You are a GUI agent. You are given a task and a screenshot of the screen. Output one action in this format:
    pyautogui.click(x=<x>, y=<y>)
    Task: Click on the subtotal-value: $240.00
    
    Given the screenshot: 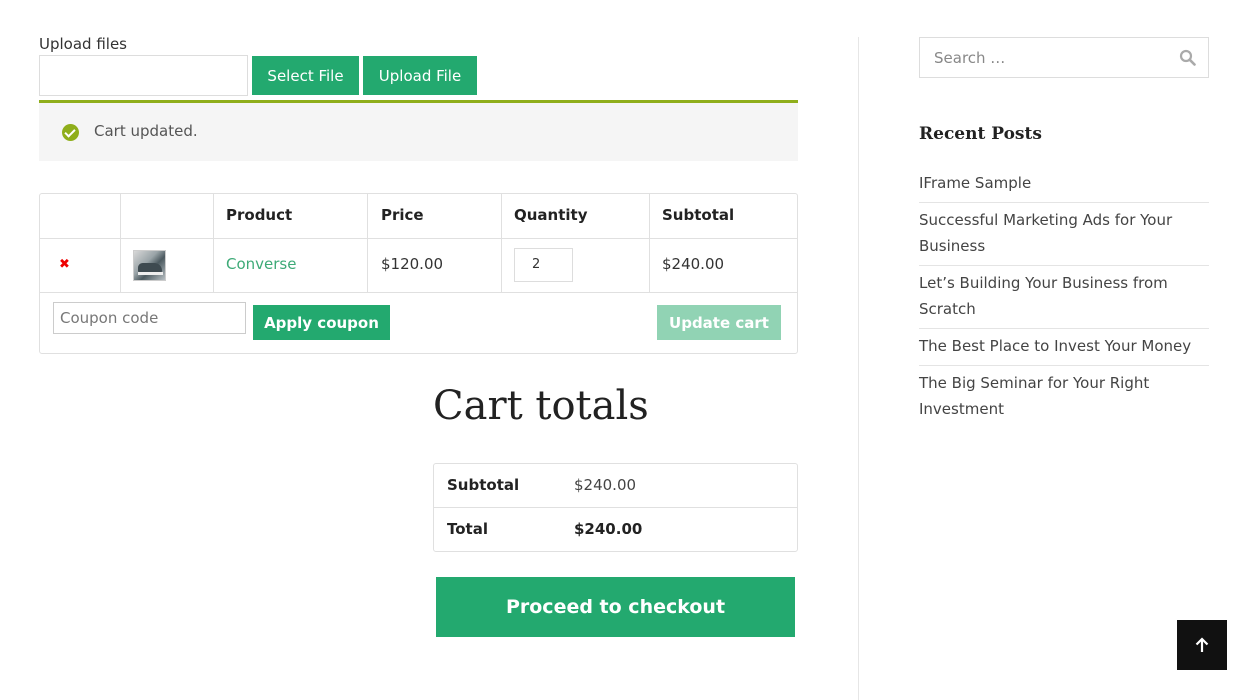 What is the action you would take?
    pyautogui.click(x=605, y=485)
    